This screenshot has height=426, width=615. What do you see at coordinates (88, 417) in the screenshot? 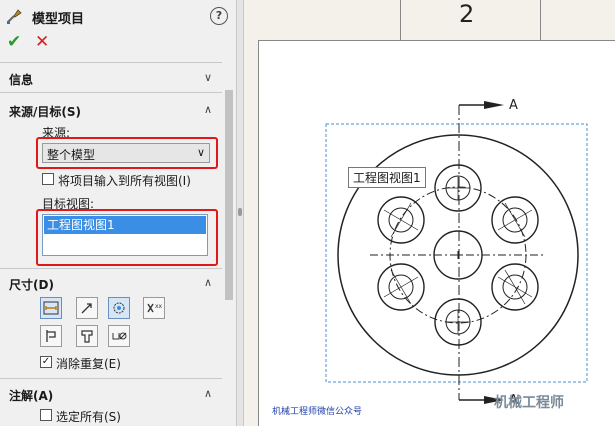
I see `select-all-label: 选定所有(S)` at bounding box center [88, 417].